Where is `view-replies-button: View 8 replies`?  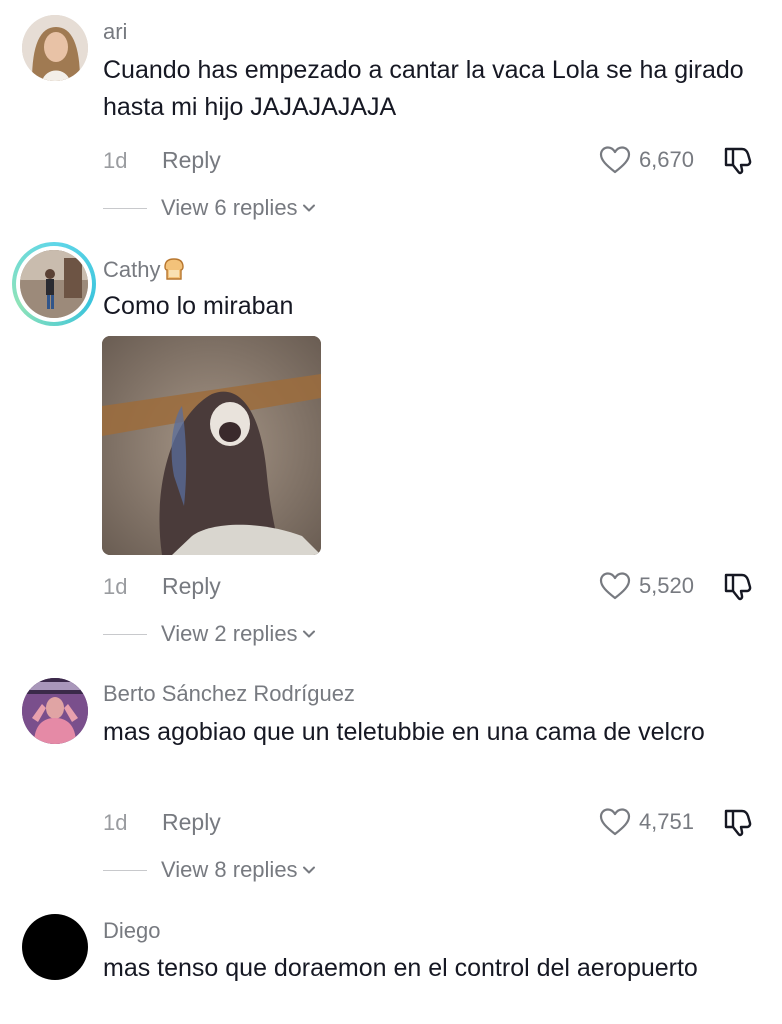 view-replies-button: View 8 replies is located at coordinates (210, 870).